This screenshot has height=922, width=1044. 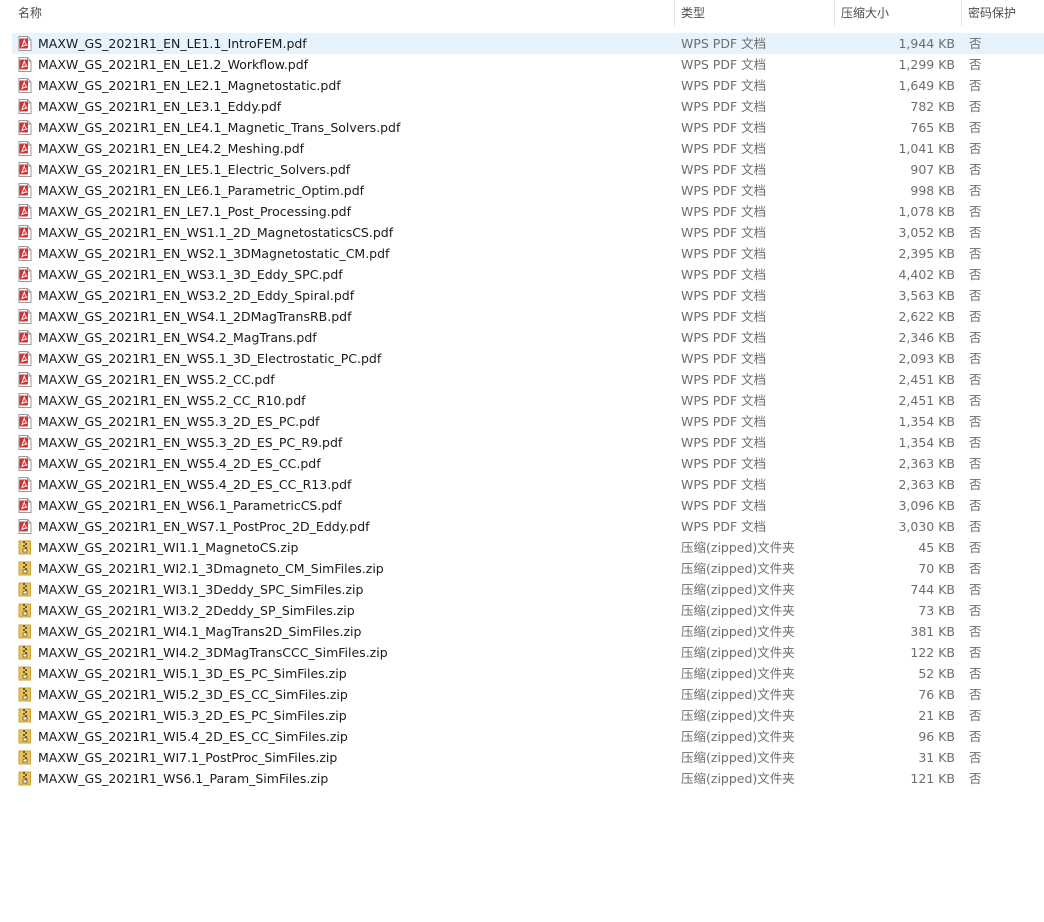 What do you see at coordinates (926, 148) in the screenshot?
I see `file-compressed-size: 1,041 KB` at bounding box center [926, 148].